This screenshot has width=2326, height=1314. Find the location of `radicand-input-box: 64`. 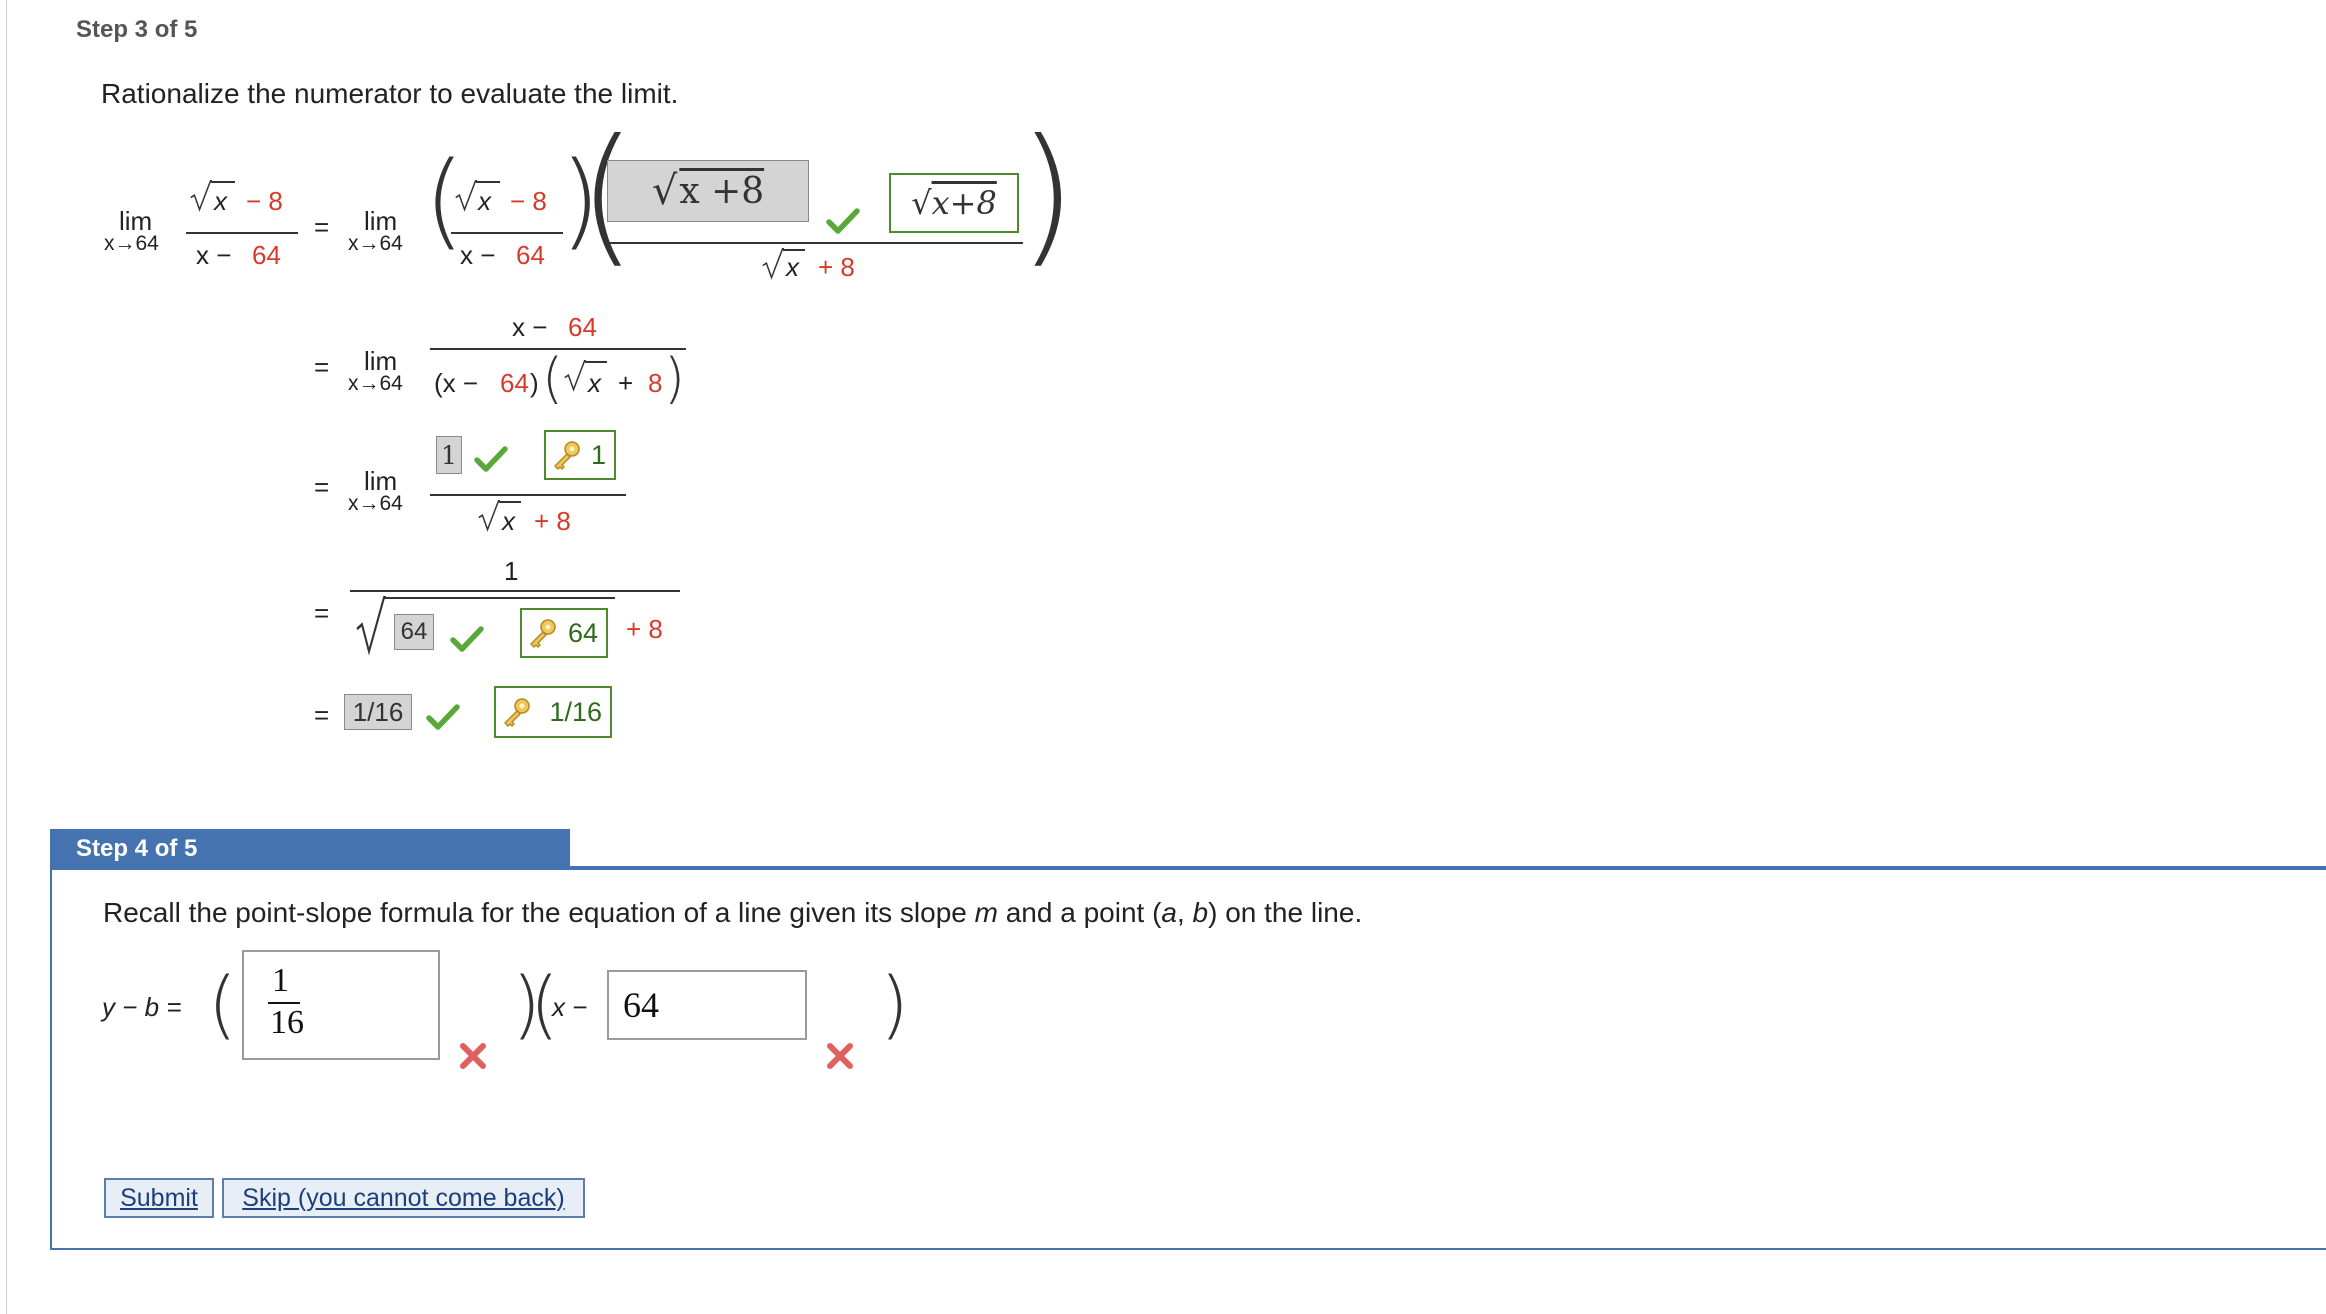

radicand-input-box: 64 is located at coordinates (414, 632).